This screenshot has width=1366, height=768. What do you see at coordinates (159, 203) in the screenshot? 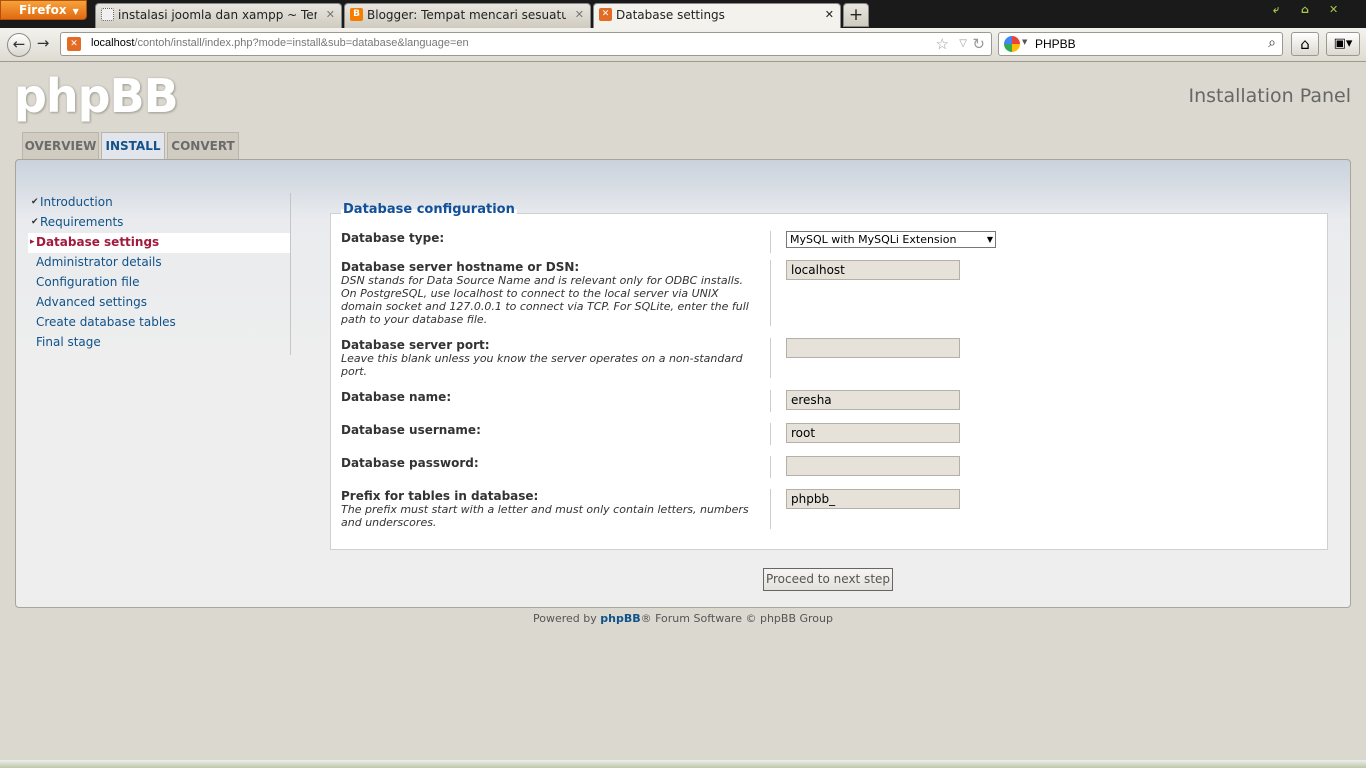
I see `menu-item-introduction: ✔ Introduction` at bounding box center [159, 203].